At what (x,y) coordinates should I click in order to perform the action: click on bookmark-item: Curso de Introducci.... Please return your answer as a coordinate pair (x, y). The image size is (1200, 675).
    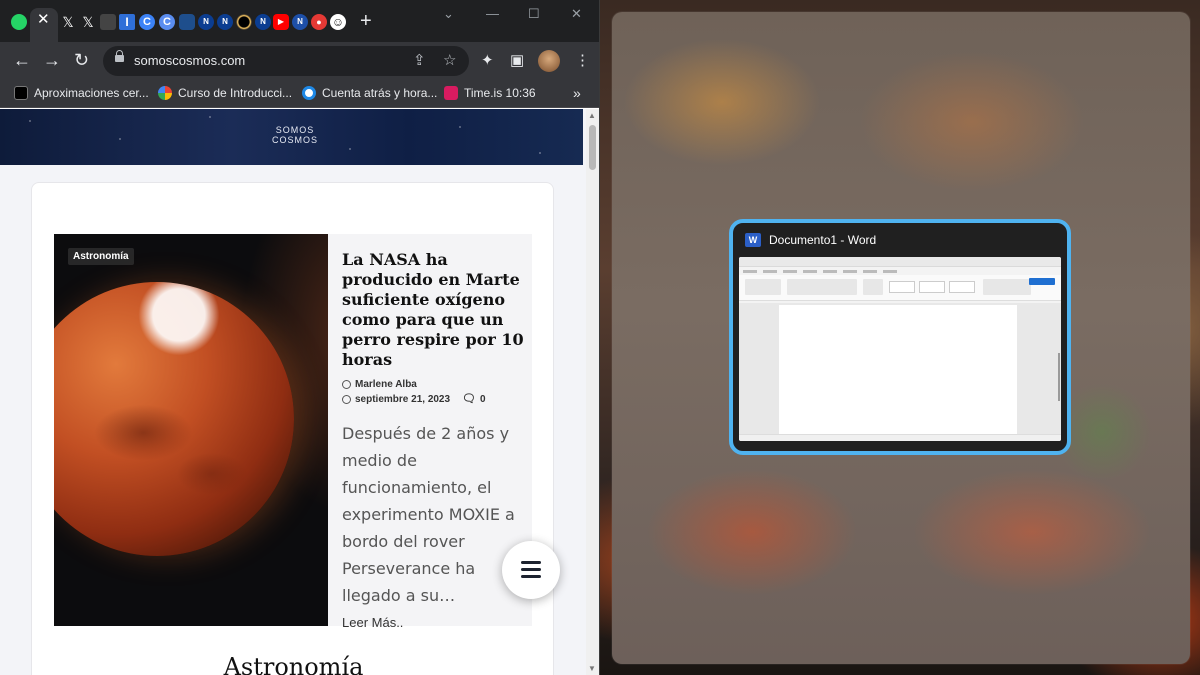
    Looking at the image, I should click on (225, 93).